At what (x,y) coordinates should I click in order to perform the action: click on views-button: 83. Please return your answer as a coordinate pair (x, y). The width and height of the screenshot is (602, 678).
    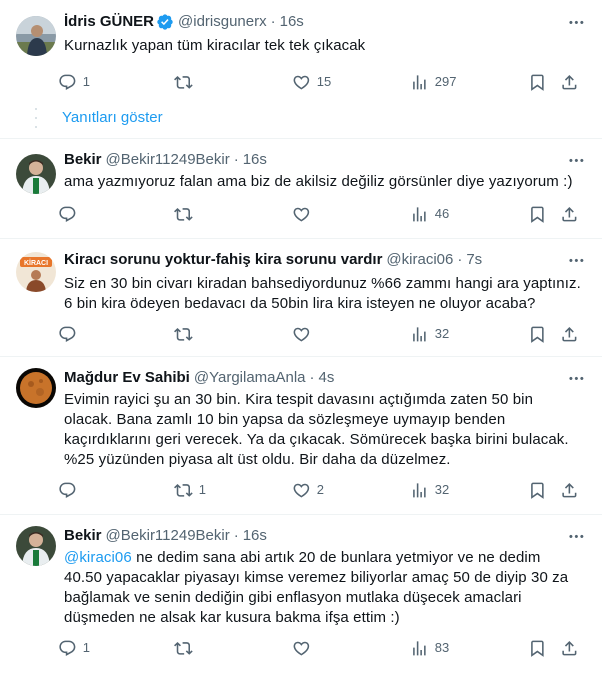
    Looking at the image, I should click on (429, 648).